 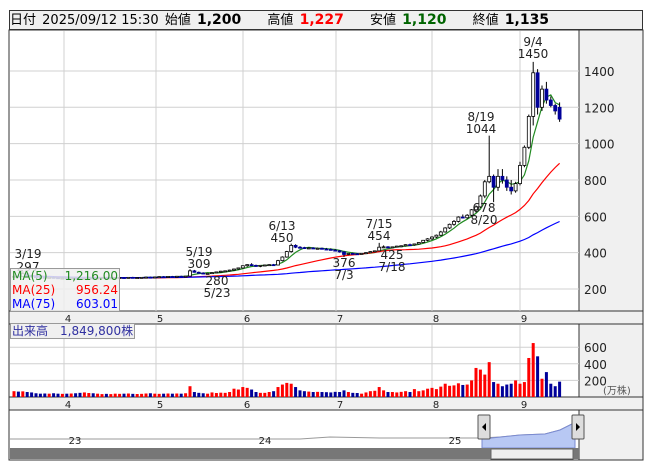 I want to click on annotation-value: 1450, so click(x=533, y=54).